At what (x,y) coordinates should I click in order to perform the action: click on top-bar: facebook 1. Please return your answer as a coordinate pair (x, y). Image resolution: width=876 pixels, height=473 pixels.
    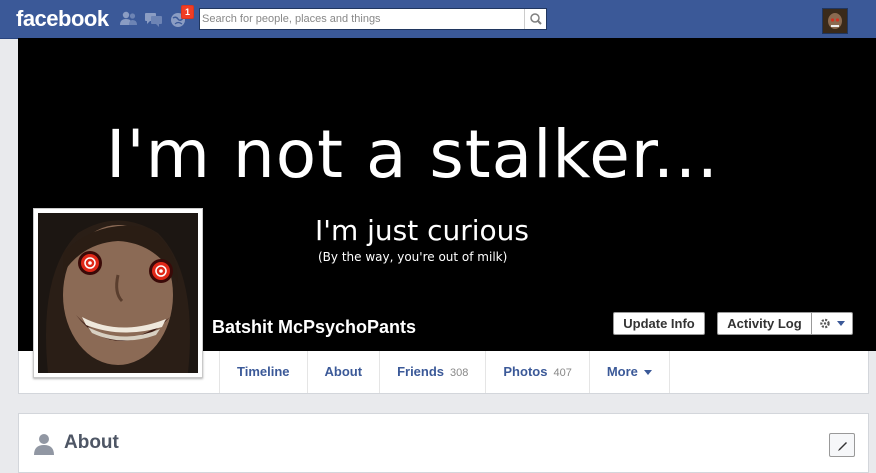
    Looking at the image, I should click on (438, 19).